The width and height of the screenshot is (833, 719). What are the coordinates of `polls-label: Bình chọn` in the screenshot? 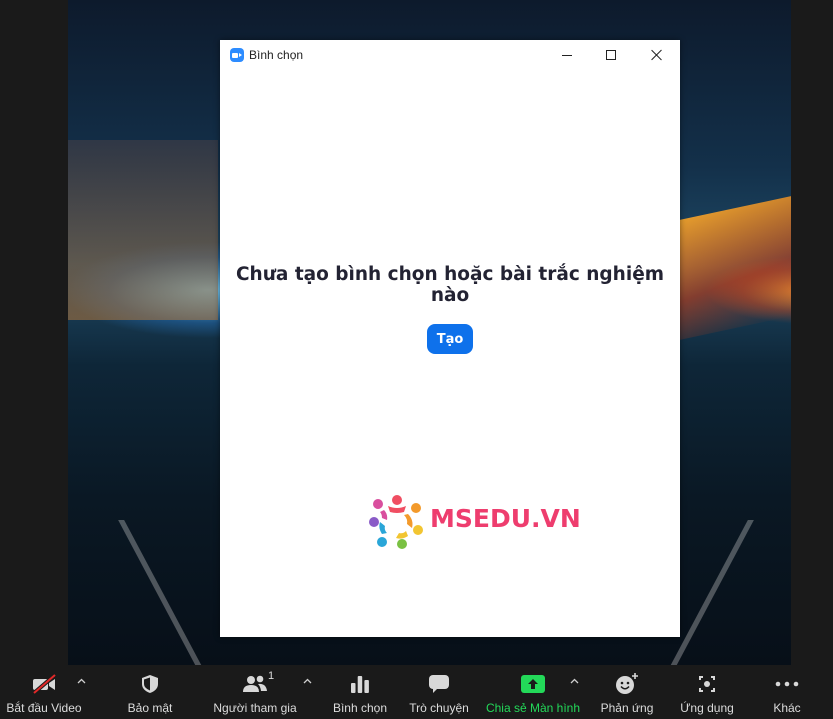 It's located at (360, 708).